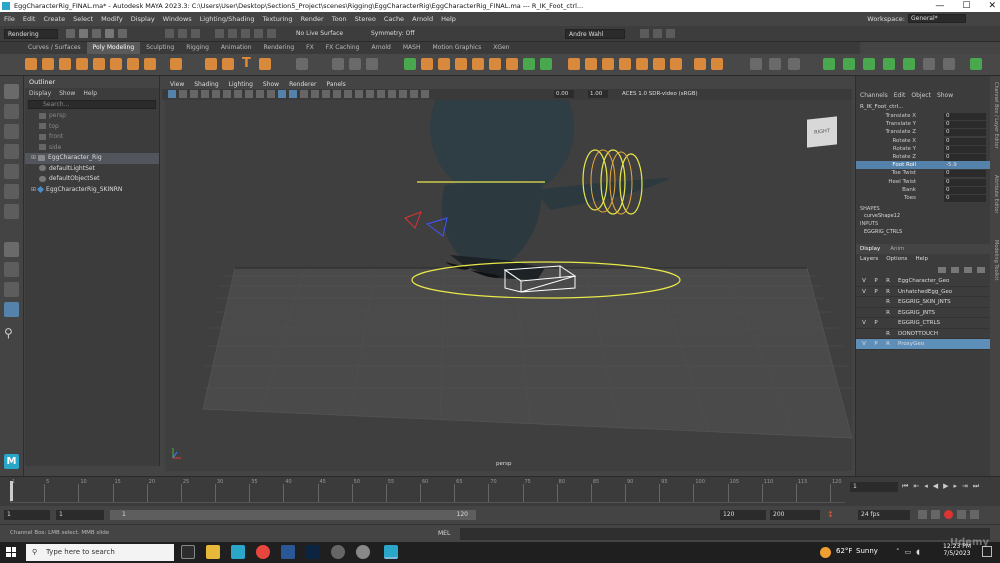 The height and width of the screenshot is (563, 1000). Describe the element at coordinates (99, 64) in the screenshot. I see `poly-torus-icon` at that location.